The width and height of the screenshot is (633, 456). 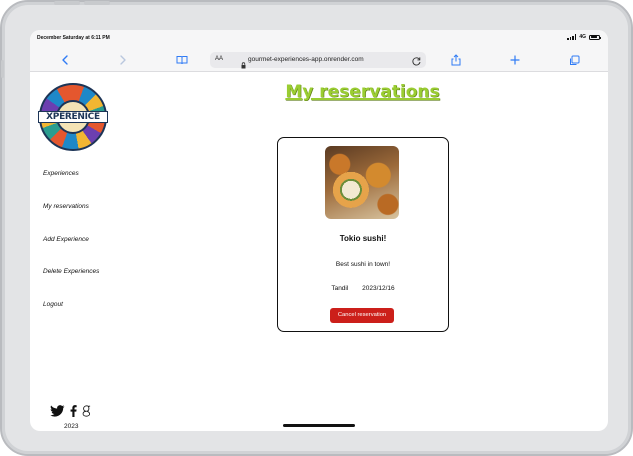 What do you see at coordinates (86, 413) in the screenshot?
I see `google-icon` at bounding box center [86, 413].